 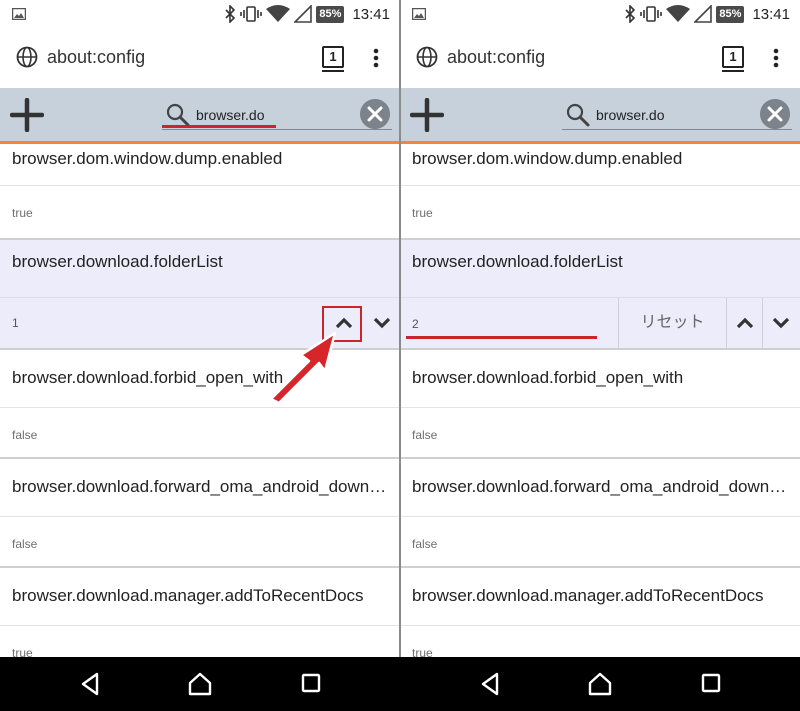 I want to click on pref-value: 1, so click(x=15, y=323).